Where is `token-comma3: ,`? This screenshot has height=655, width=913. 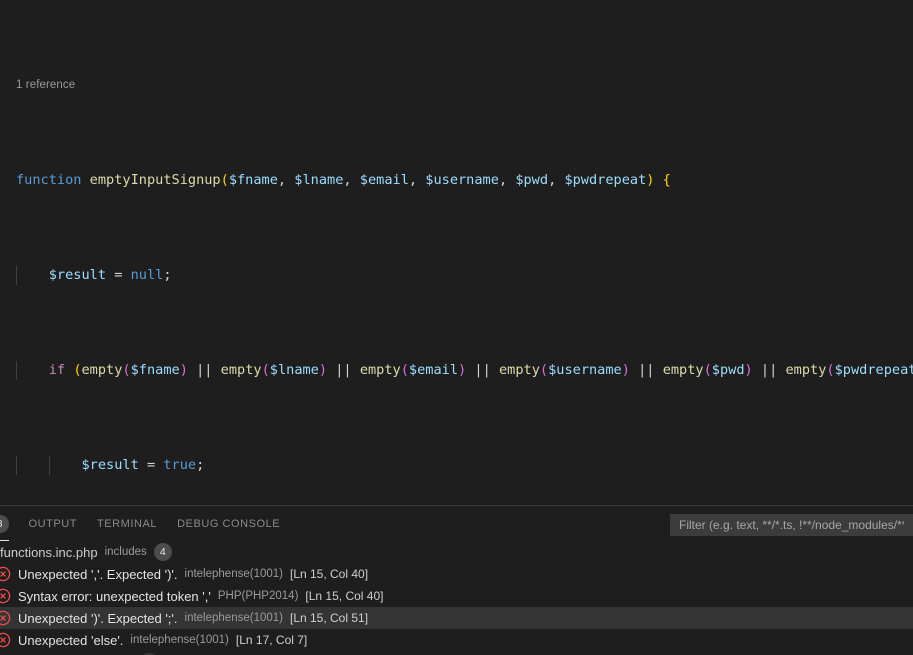 token-comma3: , is located at coordinates (417, 180).